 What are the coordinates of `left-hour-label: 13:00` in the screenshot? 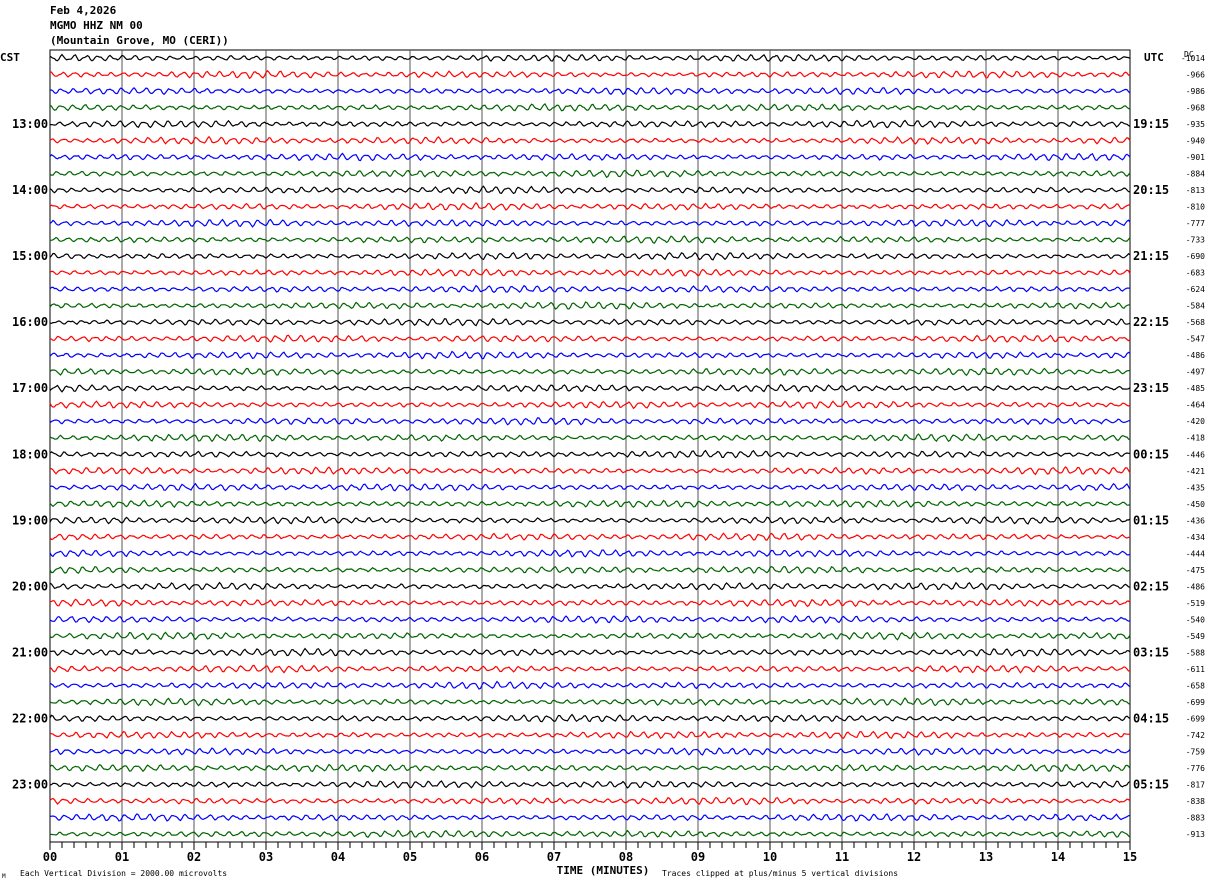 It's located at (30, 124).